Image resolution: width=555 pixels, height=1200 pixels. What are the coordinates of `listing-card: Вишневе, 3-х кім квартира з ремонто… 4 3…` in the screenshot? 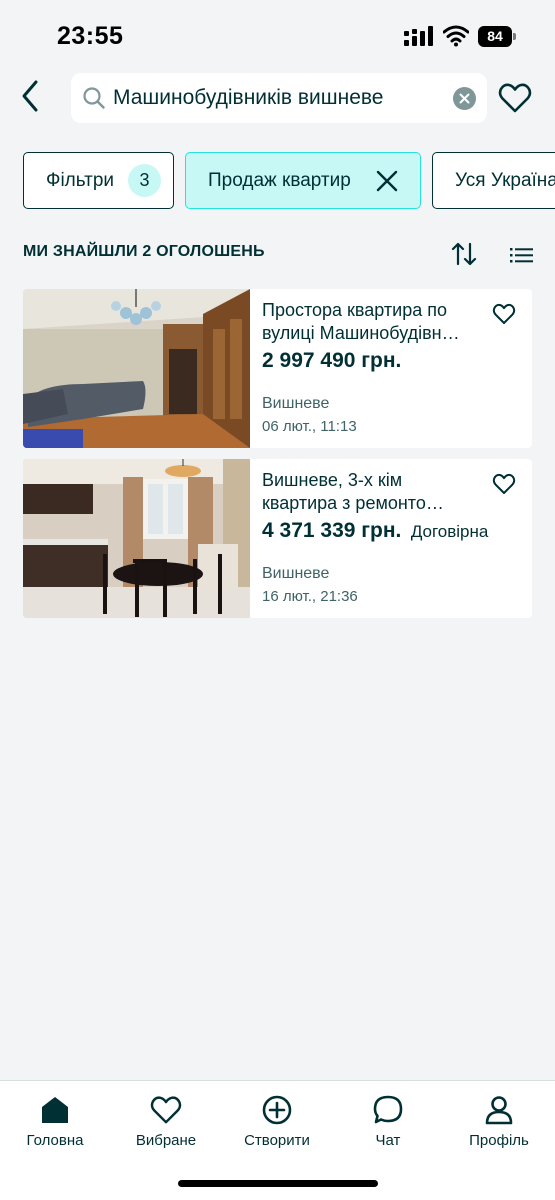 It's located at (277, 538).